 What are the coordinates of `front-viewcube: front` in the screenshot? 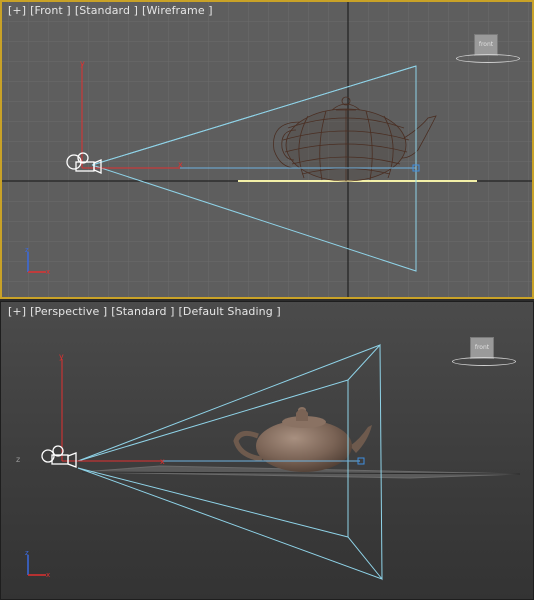 It's located at (492, 52).